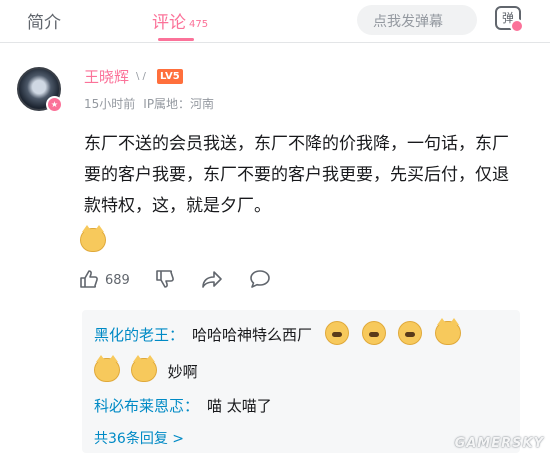 The height and width of the screenshot is (453, 550). I want to click on view-all-replies-link: 共36条回复 >, so click(139, 438).